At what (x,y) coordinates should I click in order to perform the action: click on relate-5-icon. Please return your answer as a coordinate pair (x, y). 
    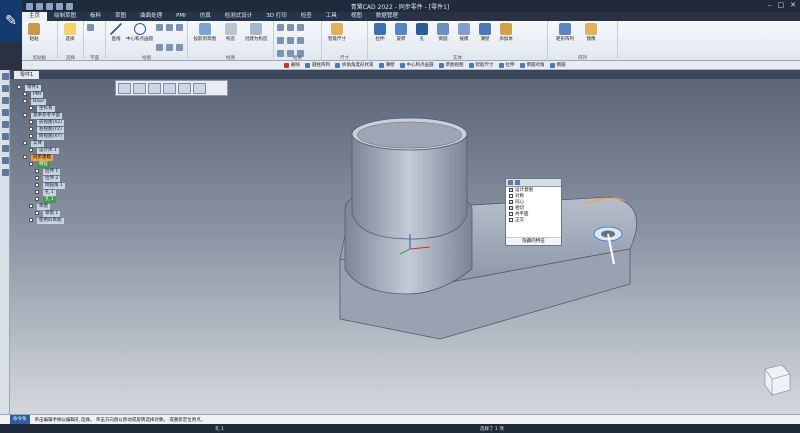
    Looking at the image, I should click on (290, 40).